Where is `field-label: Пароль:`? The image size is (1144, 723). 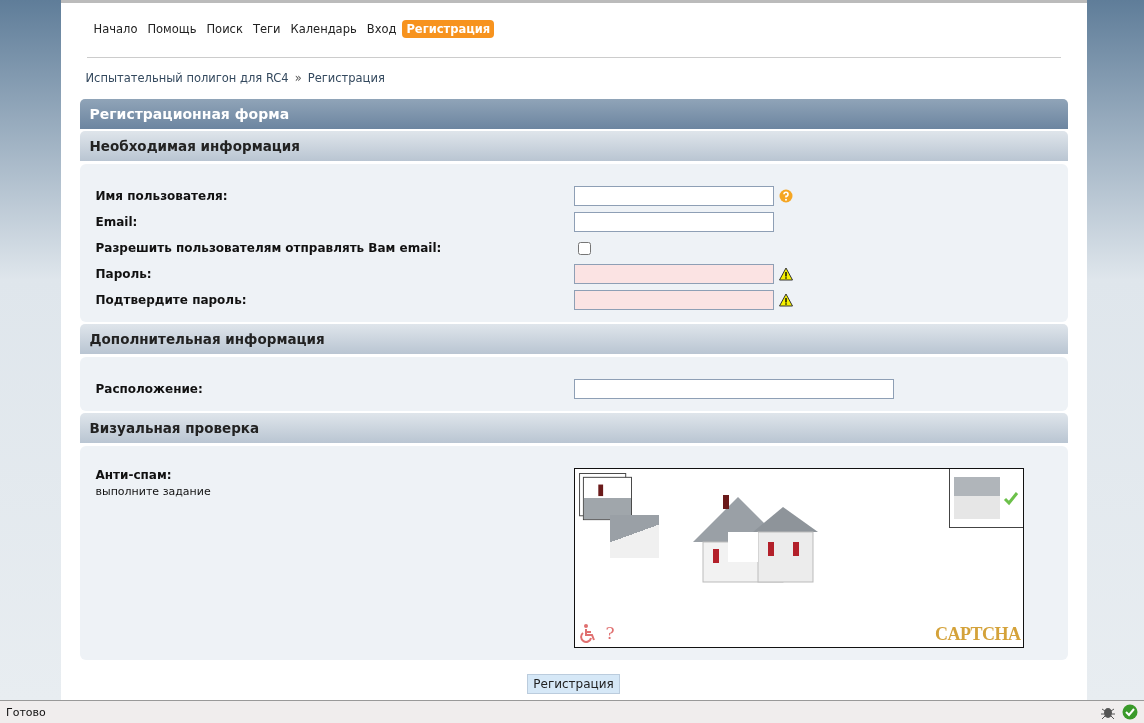 field-label: Пароль: is located at coordinates (124, 274).